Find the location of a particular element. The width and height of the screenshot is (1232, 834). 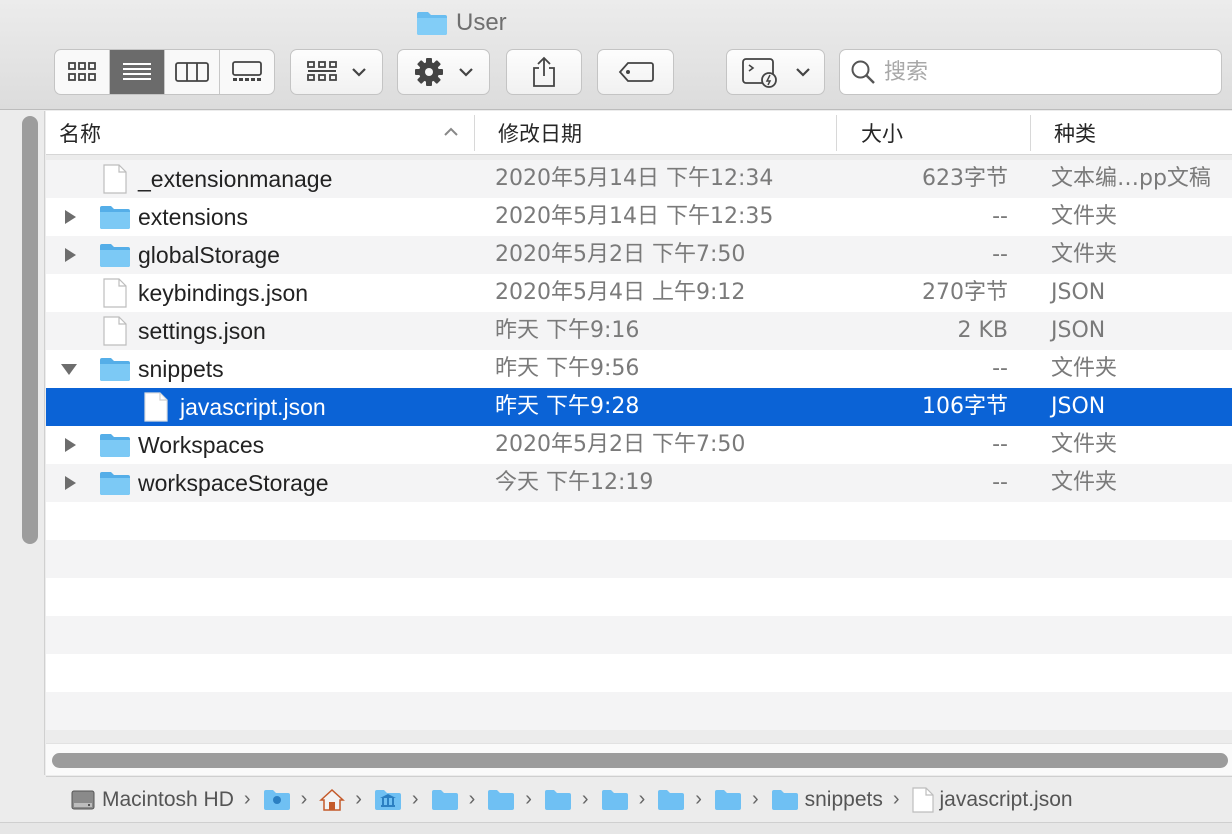

folder-row: Workspaces 2020年5月2日 下午7:50 -- 文件夹 is located at coordinates (639, 445).